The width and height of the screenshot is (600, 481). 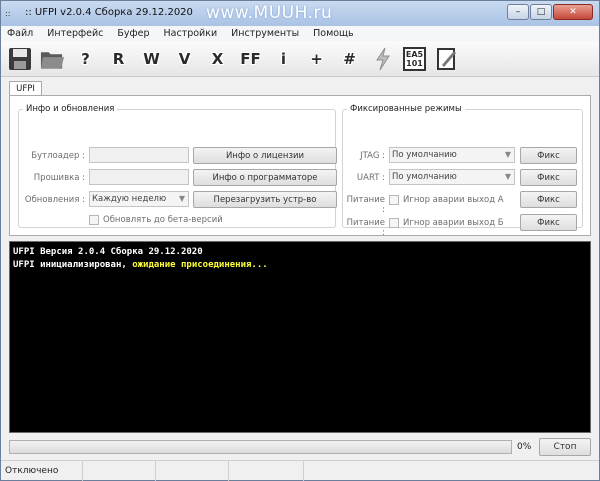 I want to click on window-controls: – □ ✕, so click(x=550, y=12).